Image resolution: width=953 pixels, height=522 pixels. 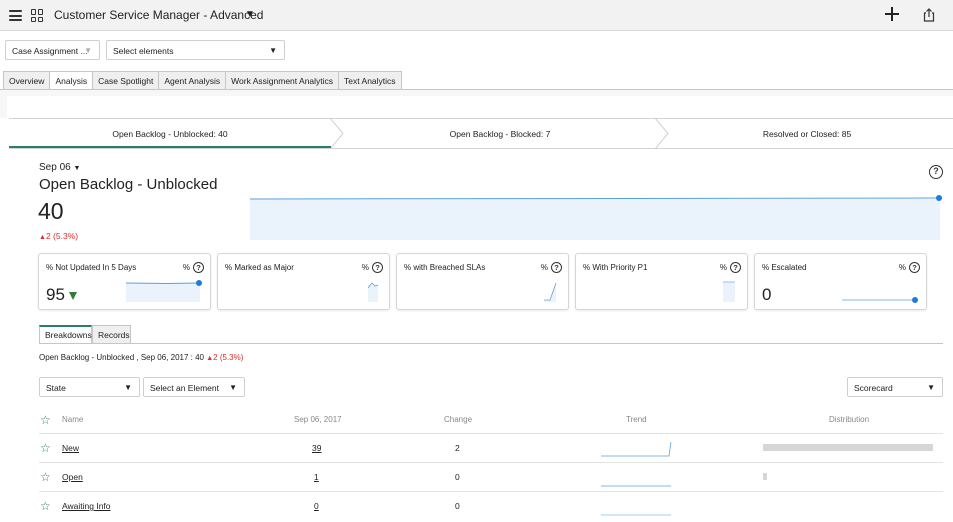 I want to click on element-select: Select an Element ▼, so click(x=194, y=387).